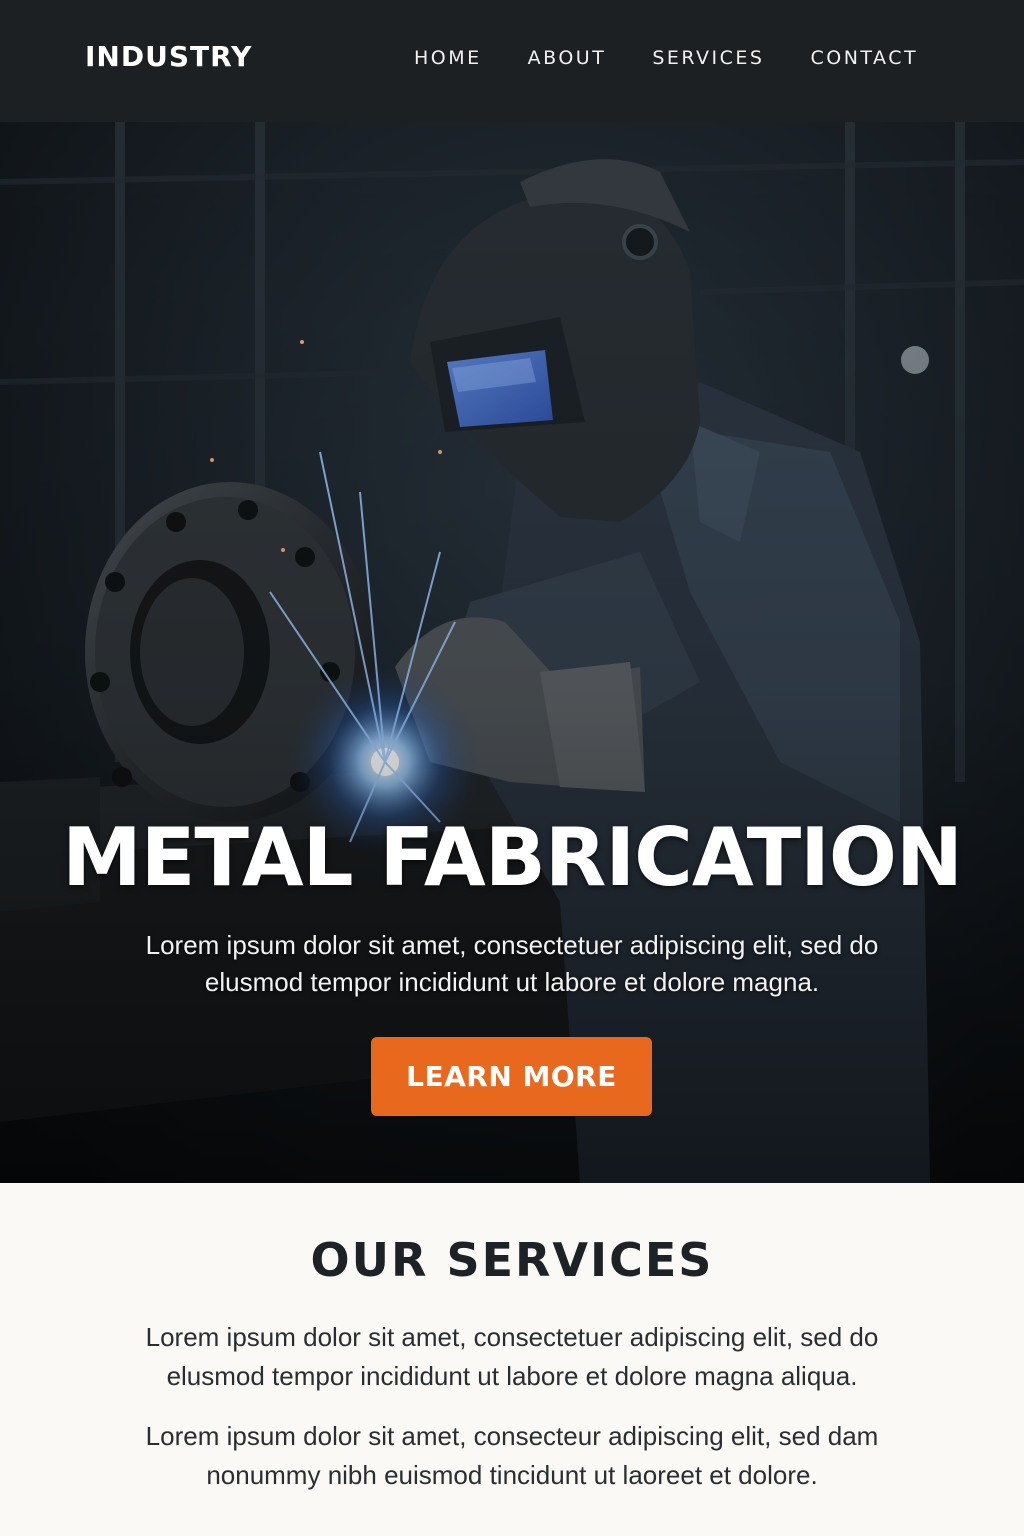 This screenshot has height=1536, width=1024. What do you see at coordinates (567, 58) in the screenshot?
I see `nav-about-link: ABOUT` at bounding box center [567, 58].